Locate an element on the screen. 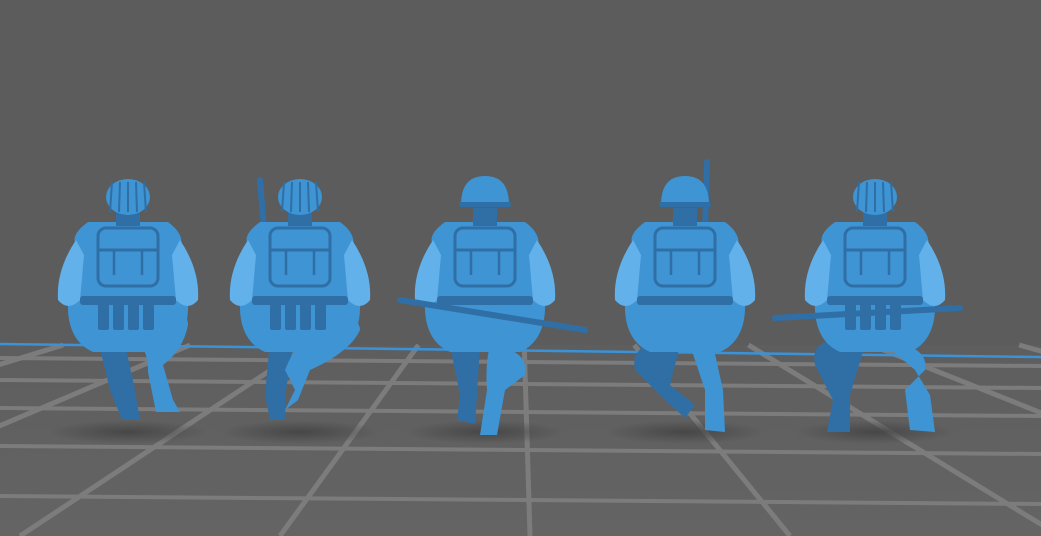 This screenshot has width=1041, height=536. model-shadows is located at coordinates (501, 432).